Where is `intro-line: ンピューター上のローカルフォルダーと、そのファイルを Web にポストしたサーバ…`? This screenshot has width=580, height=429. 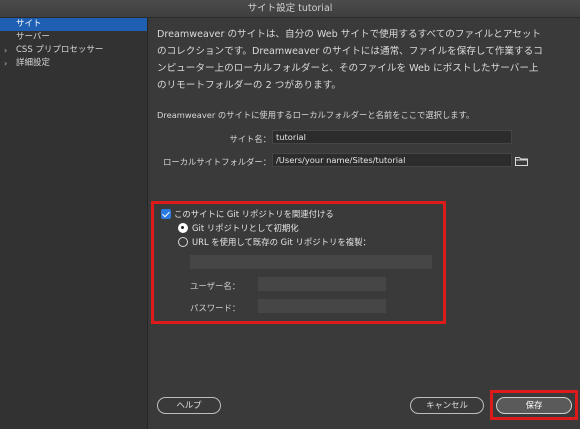 intro-line: ンピューター上のローカルフォルダーと、そのファイルを Web にポストしたサーバ… is located at coordinates (348, 68).